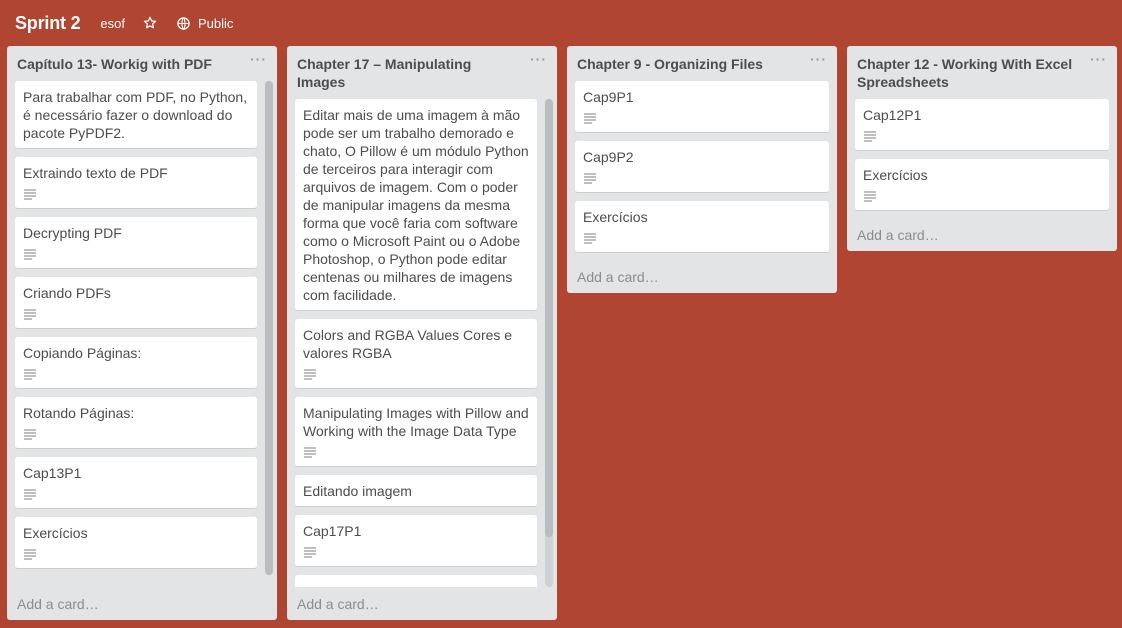 The image size is (1122, 628). What do you see at coordinates (48, 23) in the screenshot?
I see `board-title: Sprint 2` at bounding box center [48, 23].